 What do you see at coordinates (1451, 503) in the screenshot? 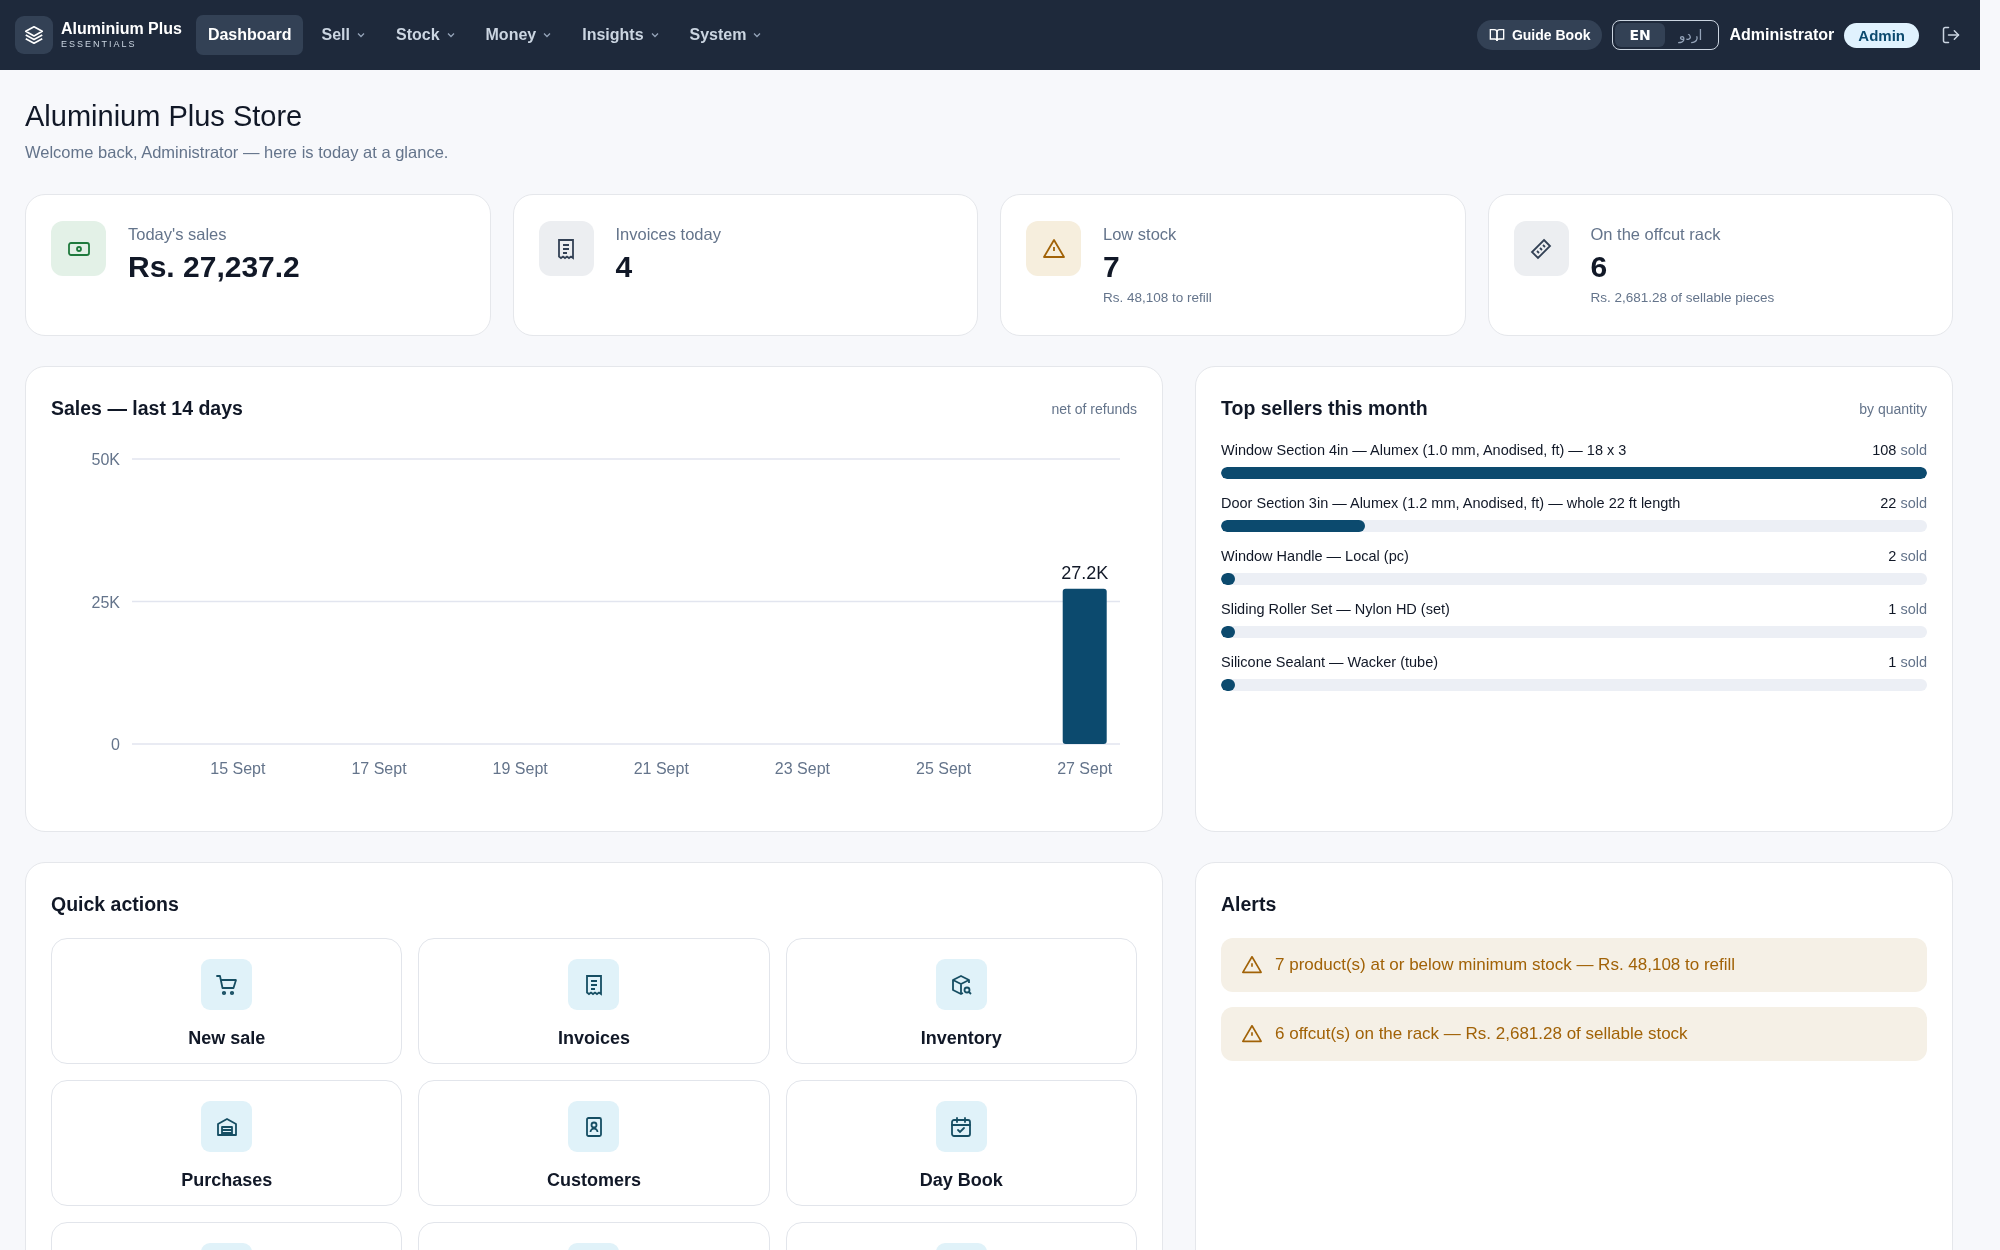
I see `product-name: Door Section 3in — Alumex (1.2 mm, Anodised, ft) — whole 22 ft length` at bounding box center [1451, 503].